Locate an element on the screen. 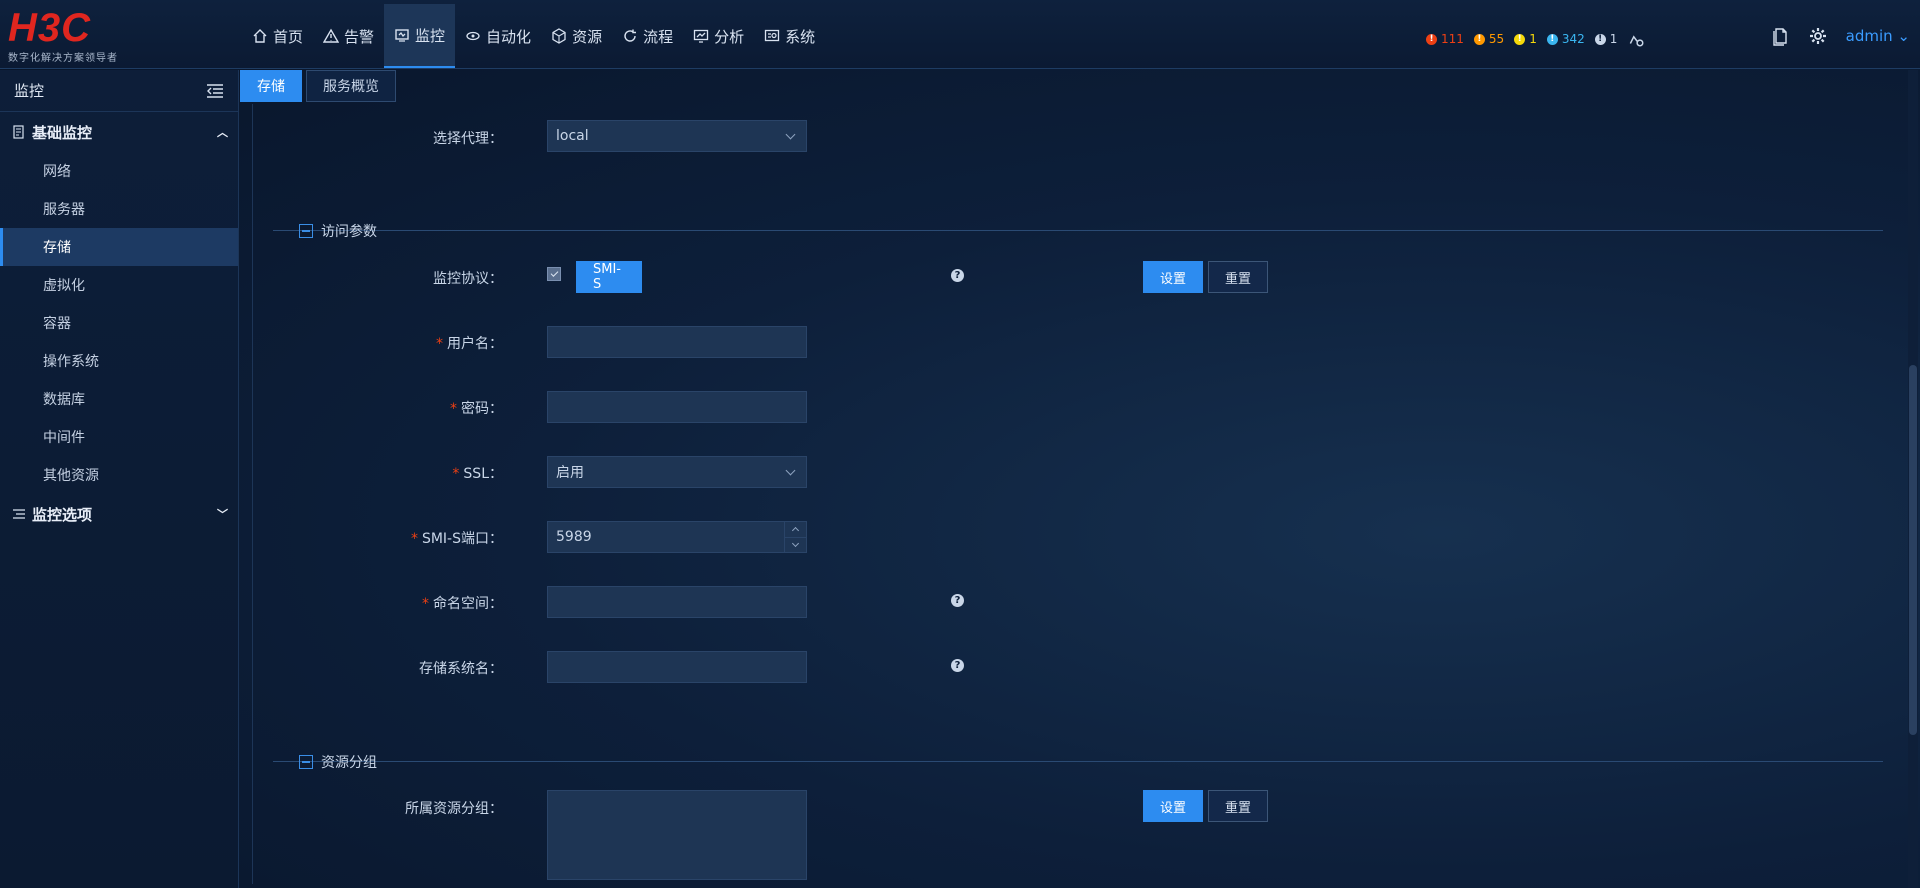 The image size is (1920, 888). port-spinner is located at coordinates (795, 537).